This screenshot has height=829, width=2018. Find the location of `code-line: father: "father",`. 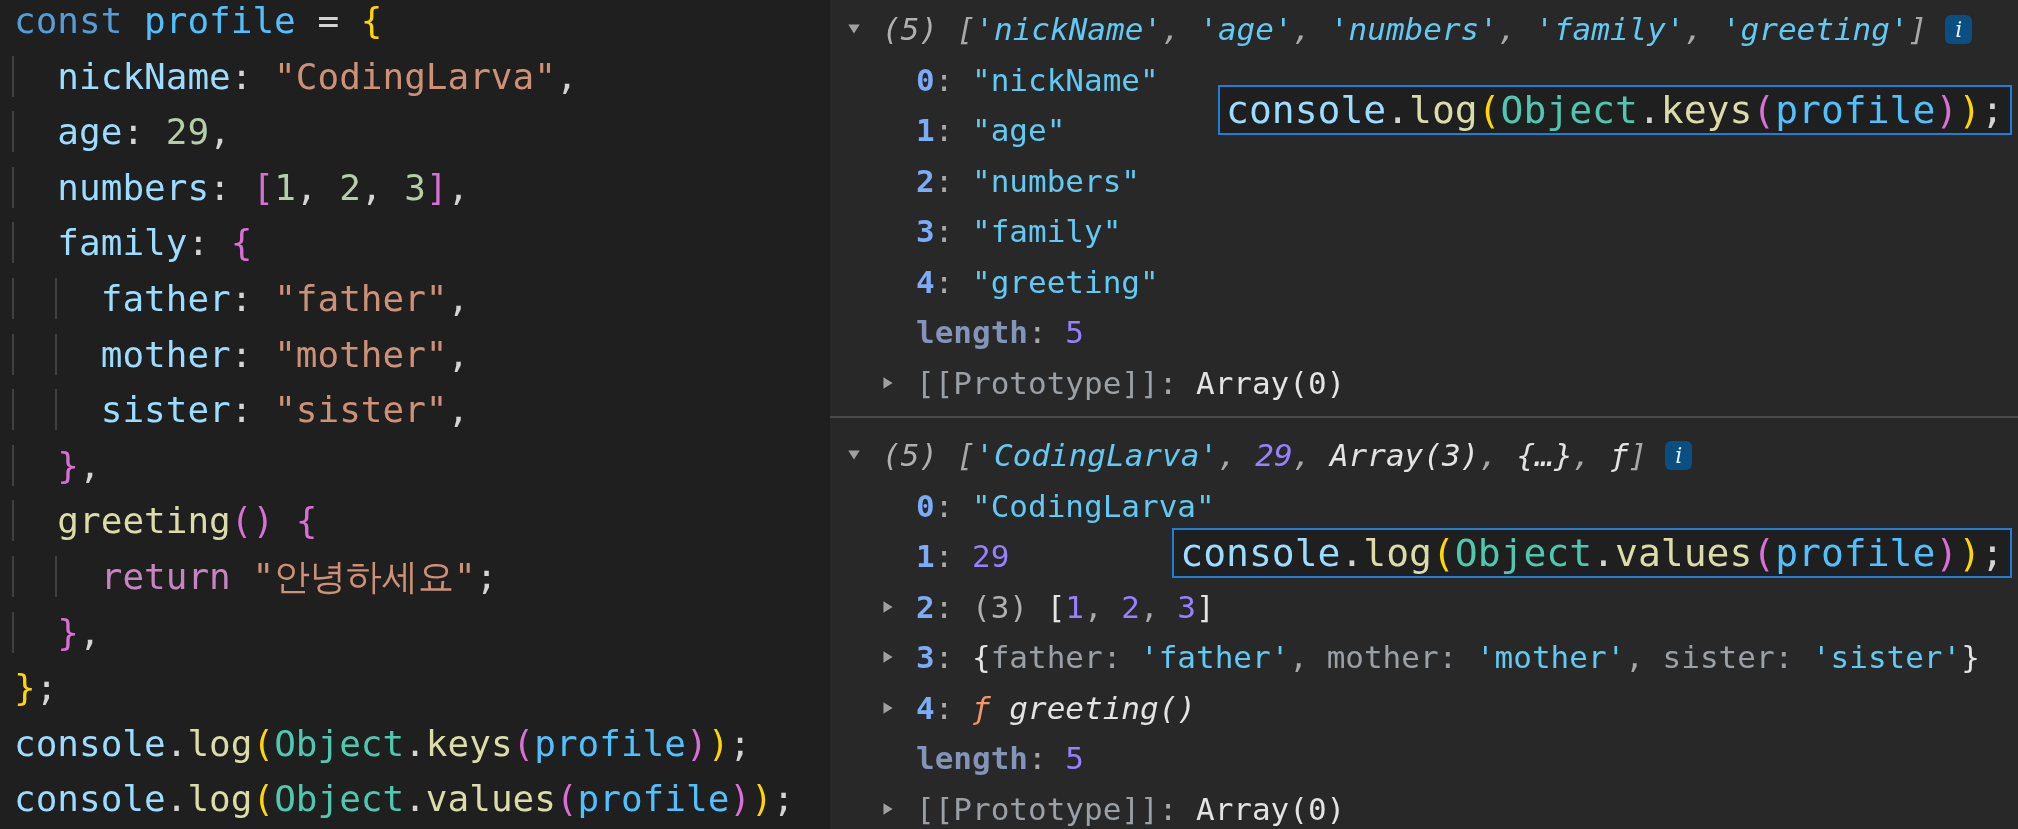

code-line: father: "father", is located at coordinates (242, 298).